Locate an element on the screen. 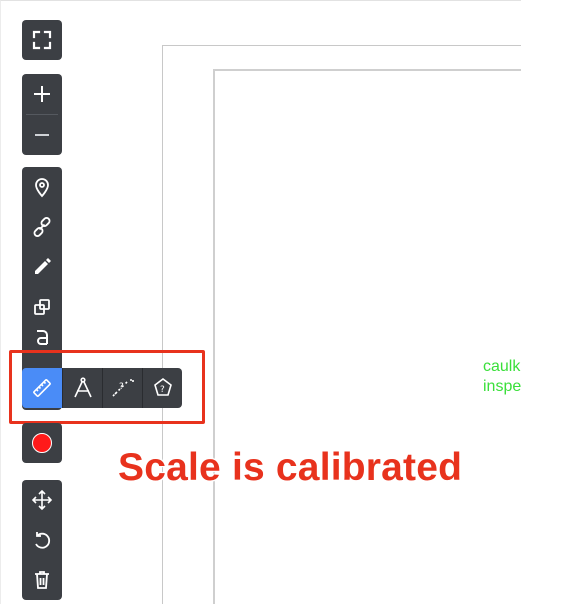  trash-icon is located at coordinates (42, 580).